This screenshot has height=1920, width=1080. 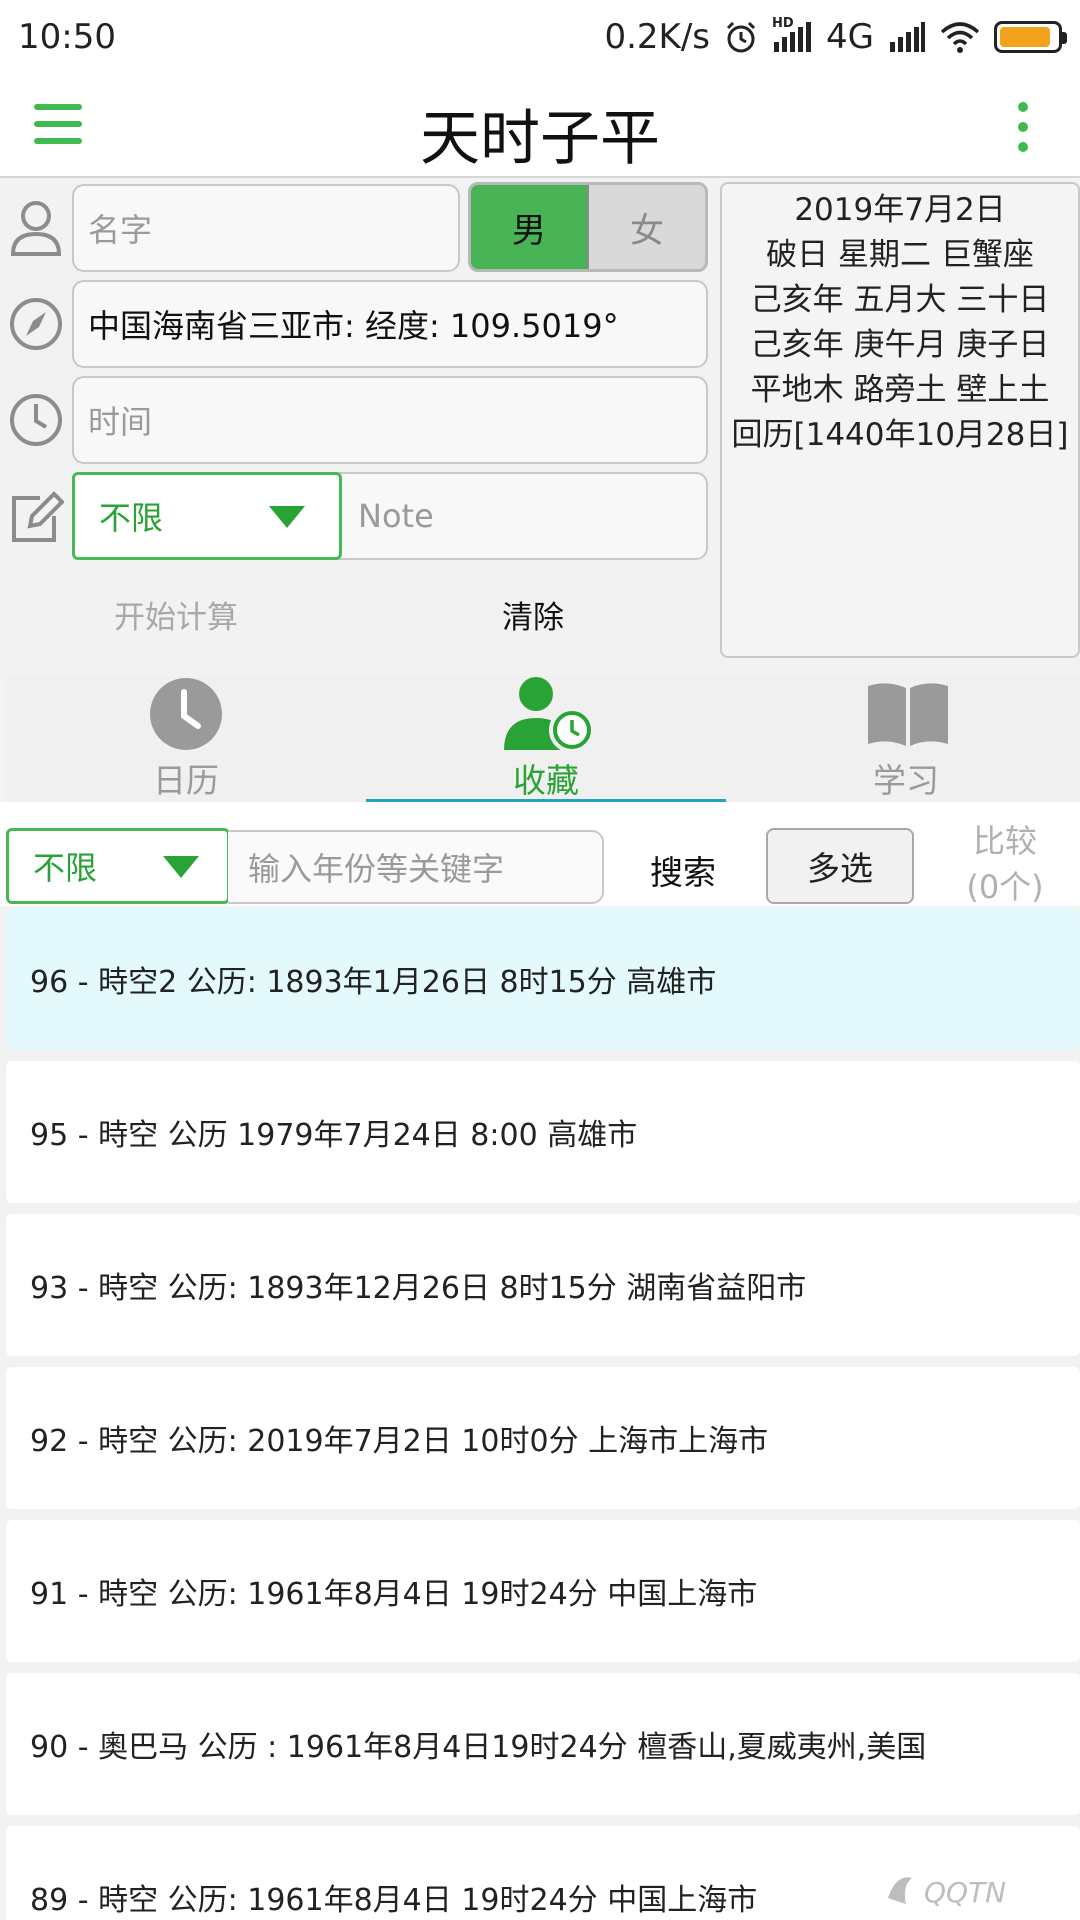 I want to click on status-bar: 10:50 0.2K/s HD 4G, so click(x=540, y=37).